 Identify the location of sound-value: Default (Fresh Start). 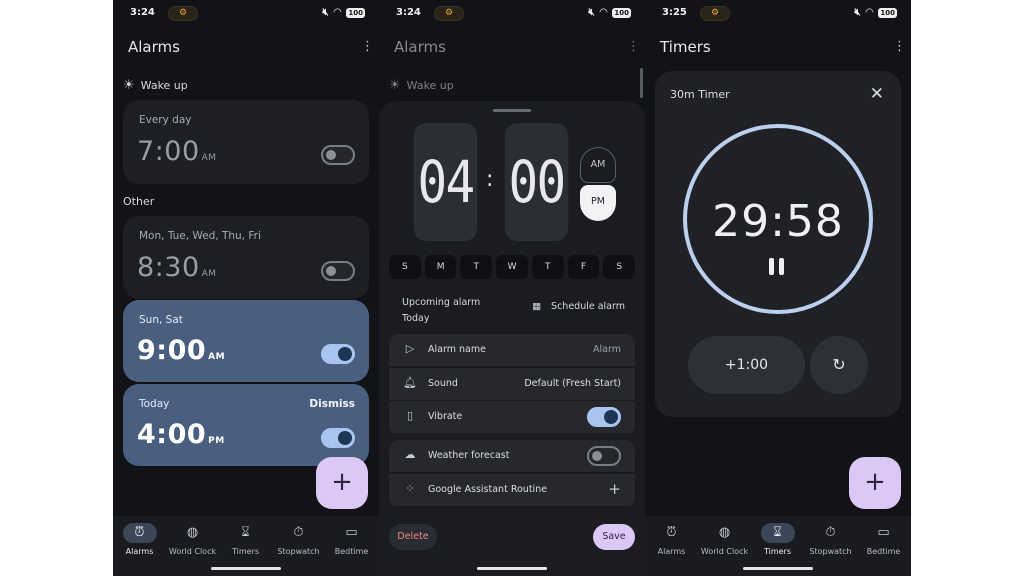
(572, 383).